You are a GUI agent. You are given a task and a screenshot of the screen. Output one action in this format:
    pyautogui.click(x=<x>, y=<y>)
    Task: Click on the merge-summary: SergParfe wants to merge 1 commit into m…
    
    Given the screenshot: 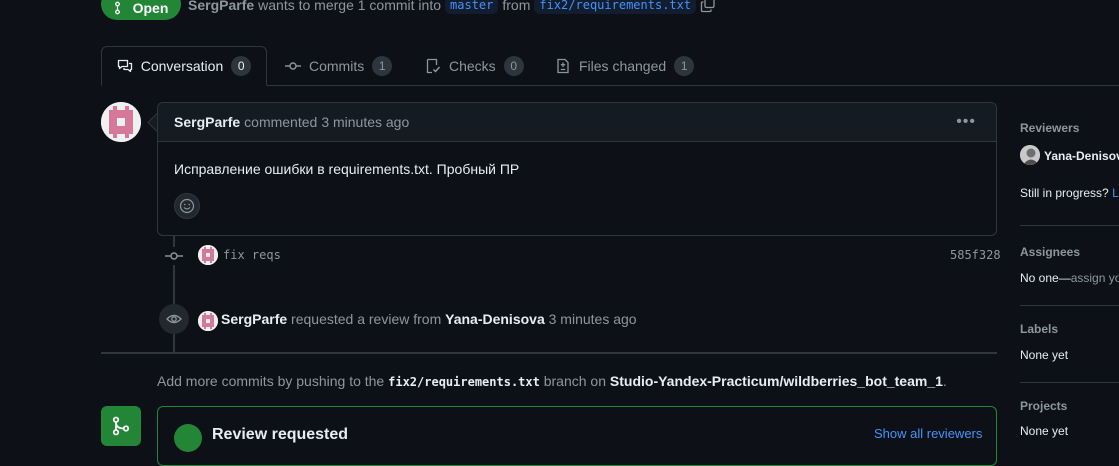 What is the action you would take?
    pyautogui.click(x=452, y=7)
    